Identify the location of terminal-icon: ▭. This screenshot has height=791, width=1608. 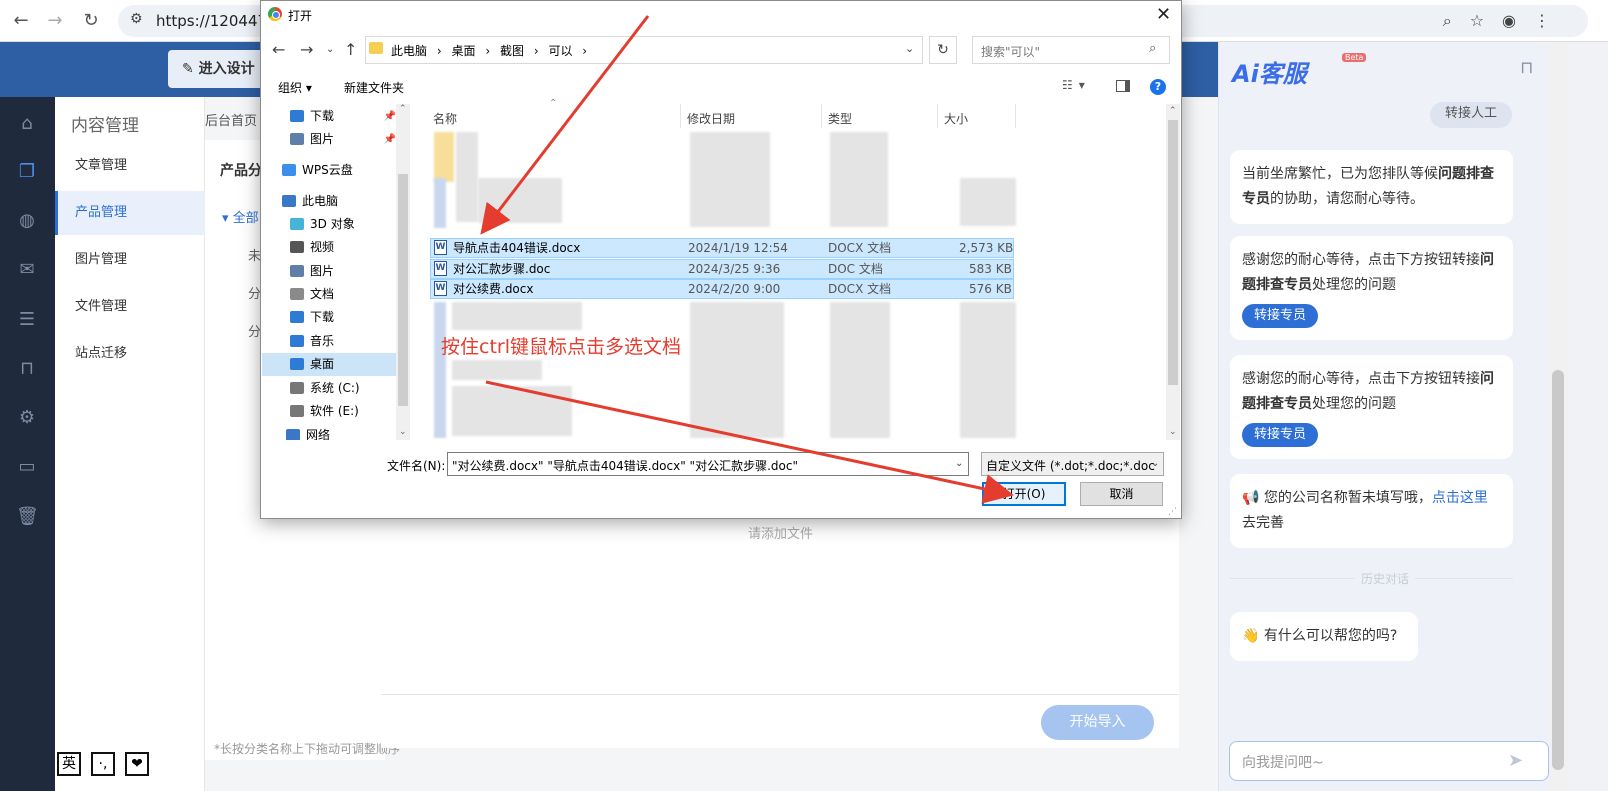
(27, 467).